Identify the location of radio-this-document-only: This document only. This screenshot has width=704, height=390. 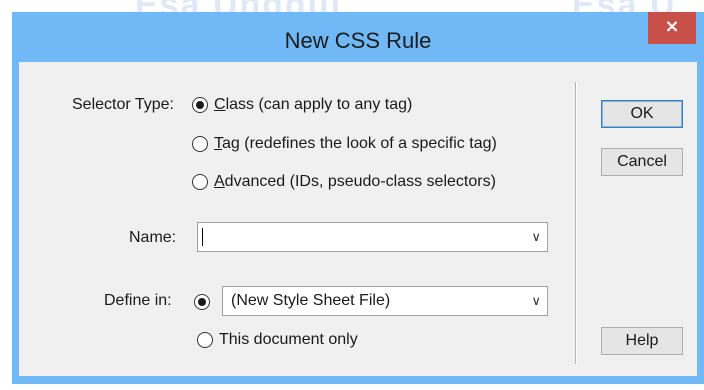
(277, 340).